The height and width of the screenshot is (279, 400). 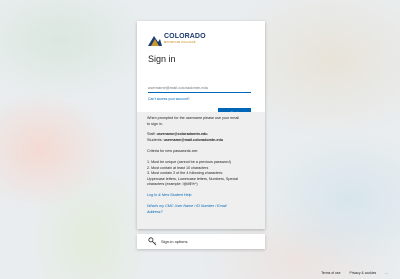 What do you see at coordinates (201, 241) in the screenshot?
I see `signin-options-button: Sign-in options` at bounding box center [201, 241].